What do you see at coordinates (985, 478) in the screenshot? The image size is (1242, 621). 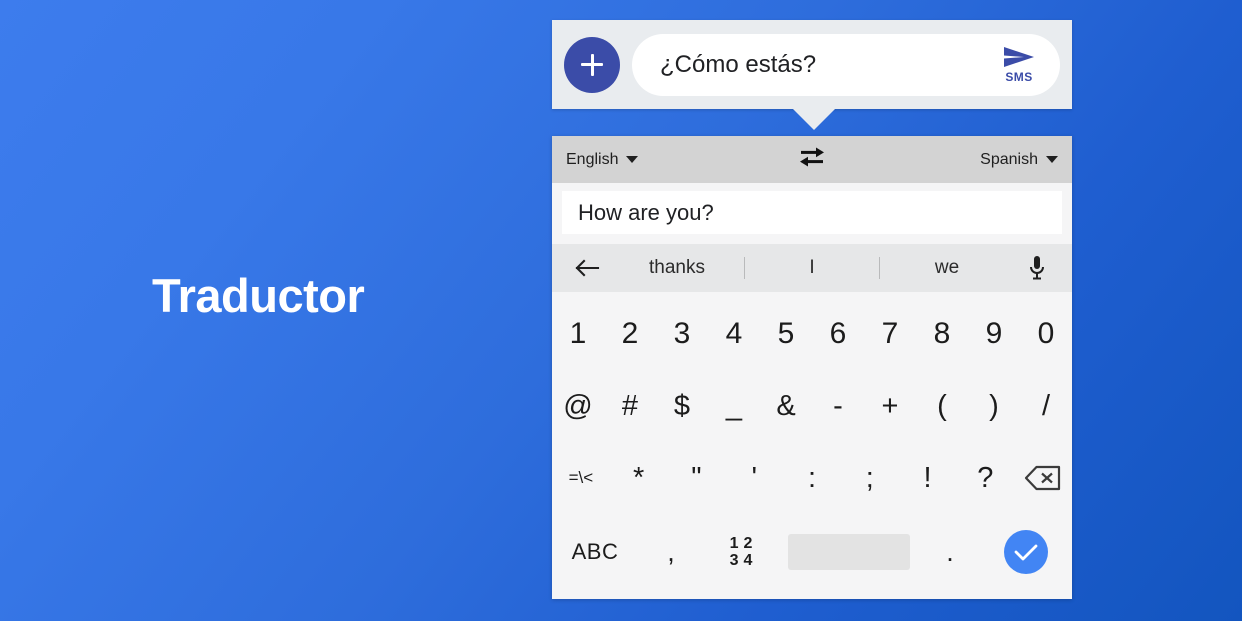 I see `key-question: ?` at bounding box center [985, 478].